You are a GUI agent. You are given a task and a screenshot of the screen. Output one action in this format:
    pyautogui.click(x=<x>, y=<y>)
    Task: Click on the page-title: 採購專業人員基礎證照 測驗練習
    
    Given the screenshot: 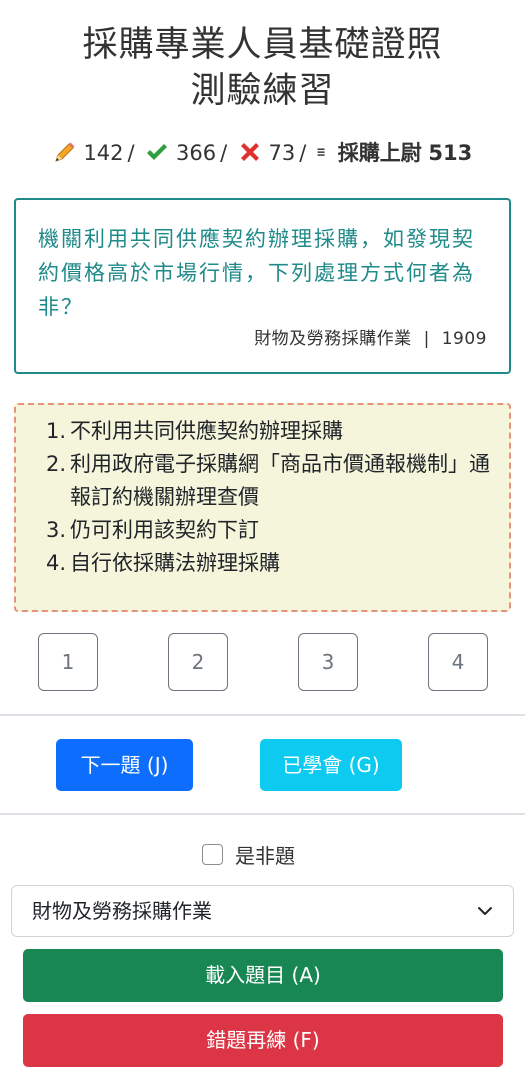 What is the action you would take?
    pyautogui.click(x=262, y=68)
    